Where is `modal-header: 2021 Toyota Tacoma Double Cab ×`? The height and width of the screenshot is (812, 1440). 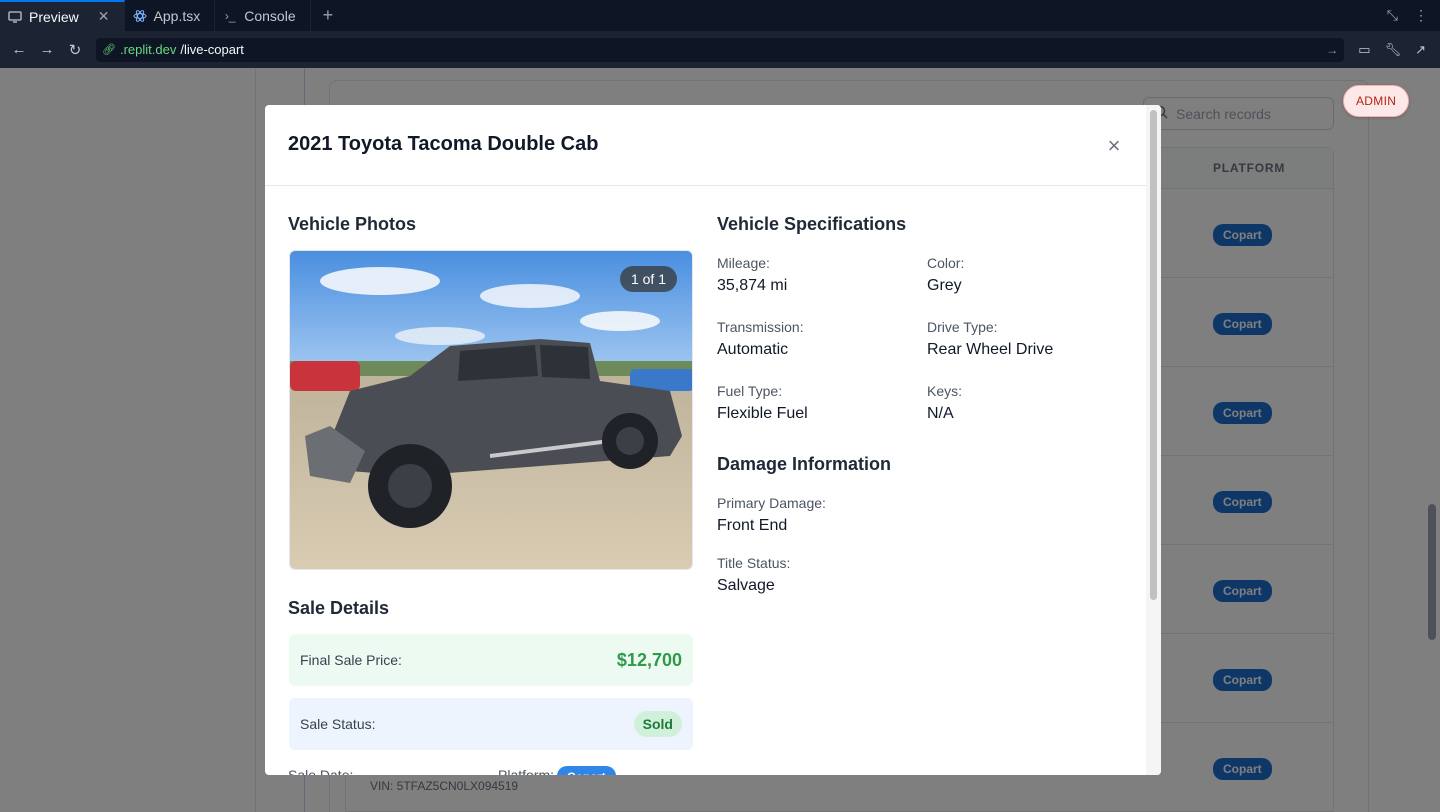
modal-header: 2021 Toyota Tacoma Double Cab × is located at coordinates (705, 145).